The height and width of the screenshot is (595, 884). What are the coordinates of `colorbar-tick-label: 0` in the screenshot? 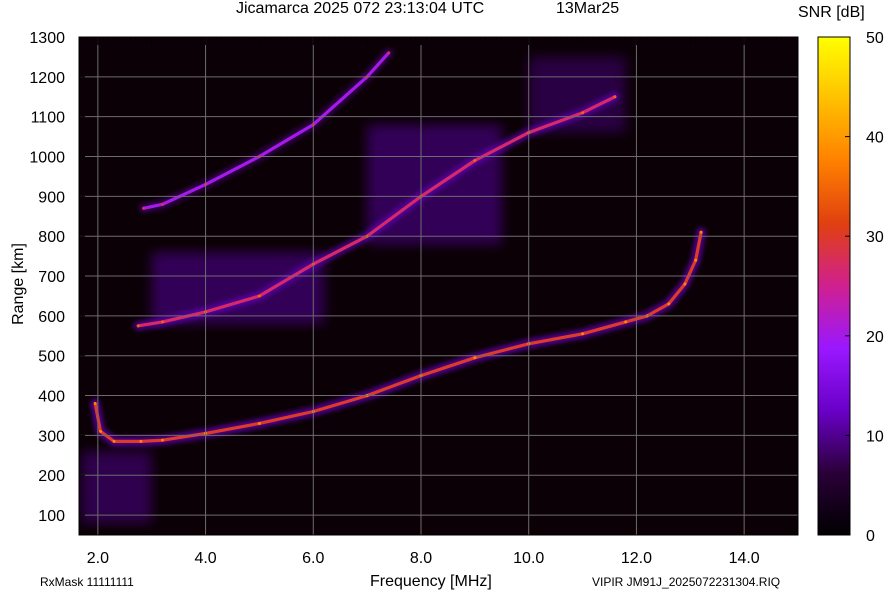 It's located at (870, 536).